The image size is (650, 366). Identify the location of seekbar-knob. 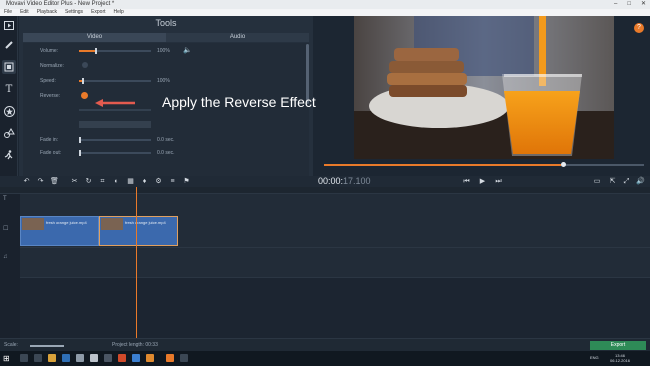
(563, 164).